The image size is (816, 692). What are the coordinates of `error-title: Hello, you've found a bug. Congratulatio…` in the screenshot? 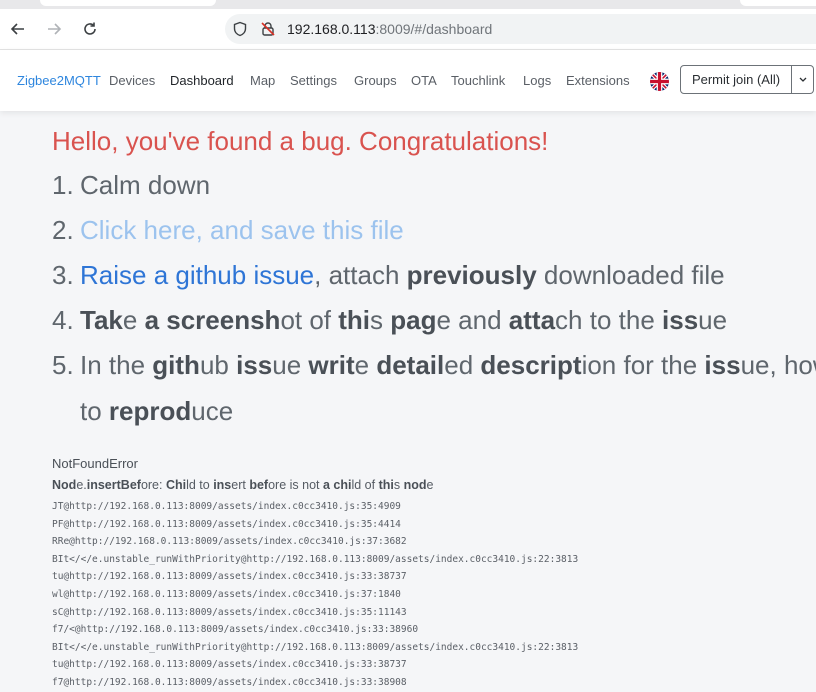 It's located at (300, 141).